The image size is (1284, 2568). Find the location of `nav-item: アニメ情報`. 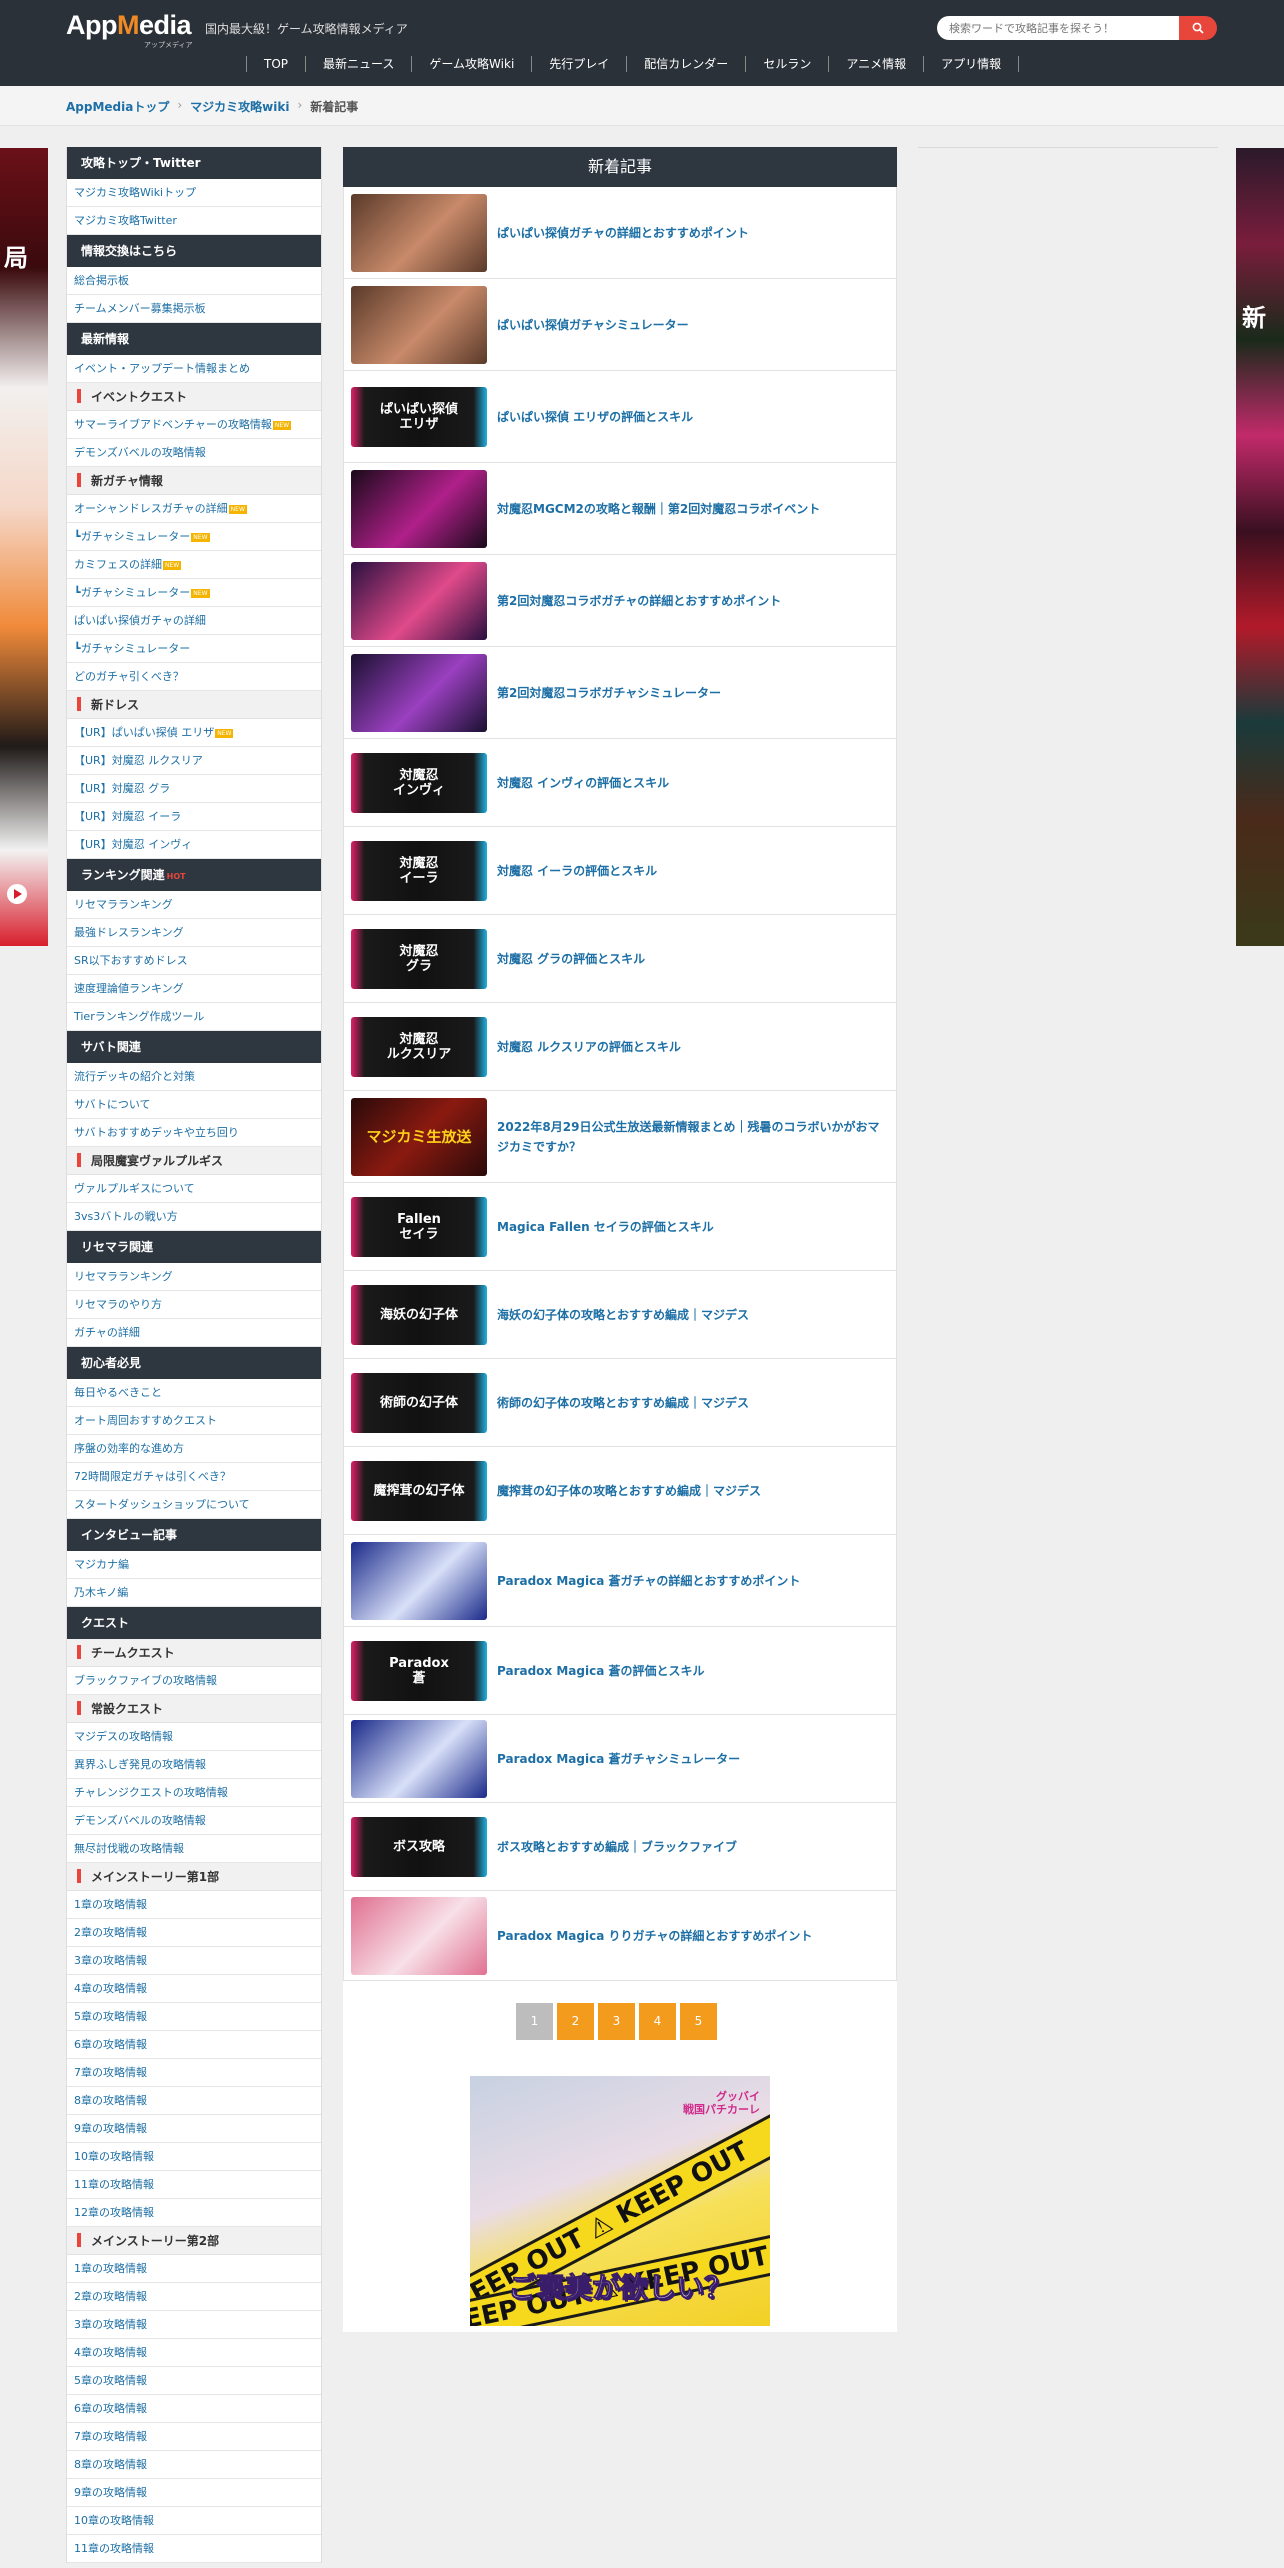

nav-item: アニメ情報 is located at coordinates (875, 64).